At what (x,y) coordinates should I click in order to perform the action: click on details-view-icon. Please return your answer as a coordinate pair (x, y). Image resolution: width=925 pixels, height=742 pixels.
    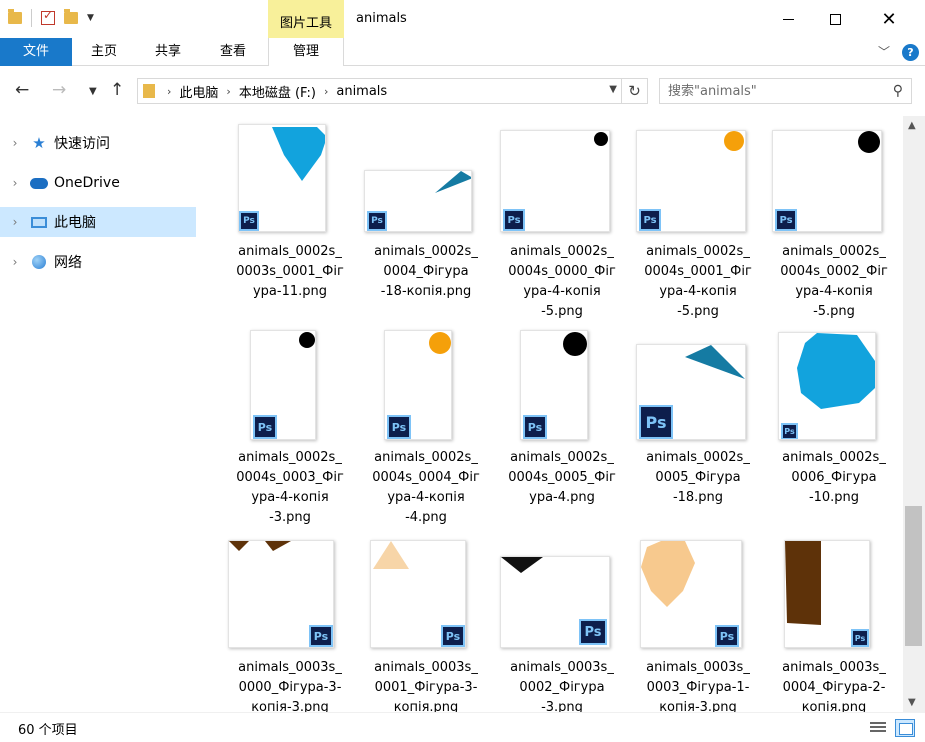
    Looking at the image, I should click on (878, 728).